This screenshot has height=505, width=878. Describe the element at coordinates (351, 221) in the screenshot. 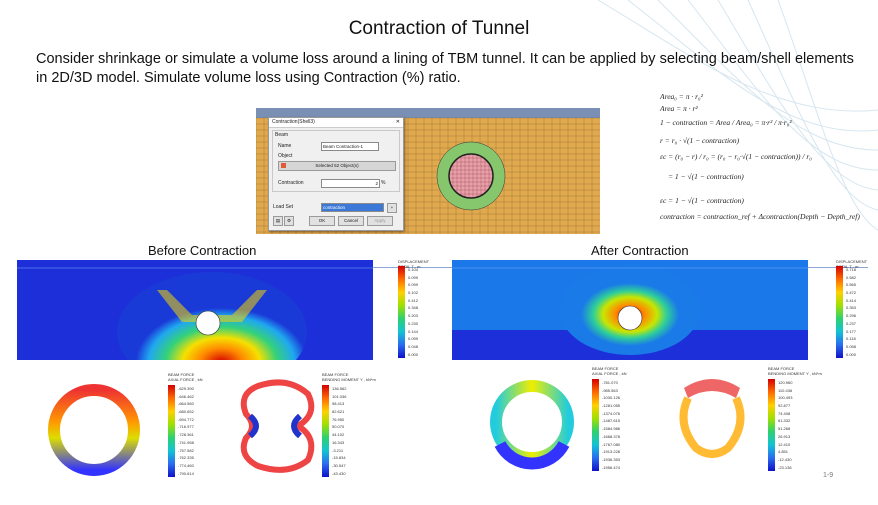

I see `cancel-button: Cancel` at that location.